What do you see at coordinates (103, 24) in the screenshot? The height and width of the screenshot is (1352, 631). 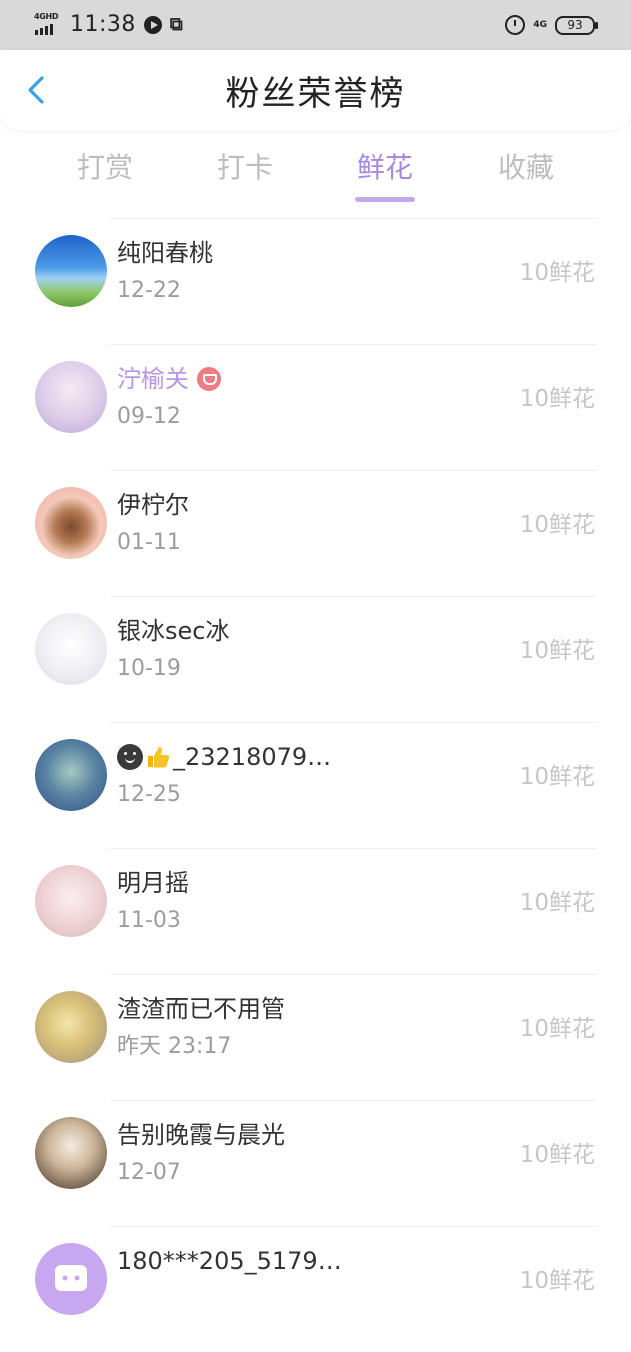 I see `status-time: 11:38` at bounding box center [103, 24].